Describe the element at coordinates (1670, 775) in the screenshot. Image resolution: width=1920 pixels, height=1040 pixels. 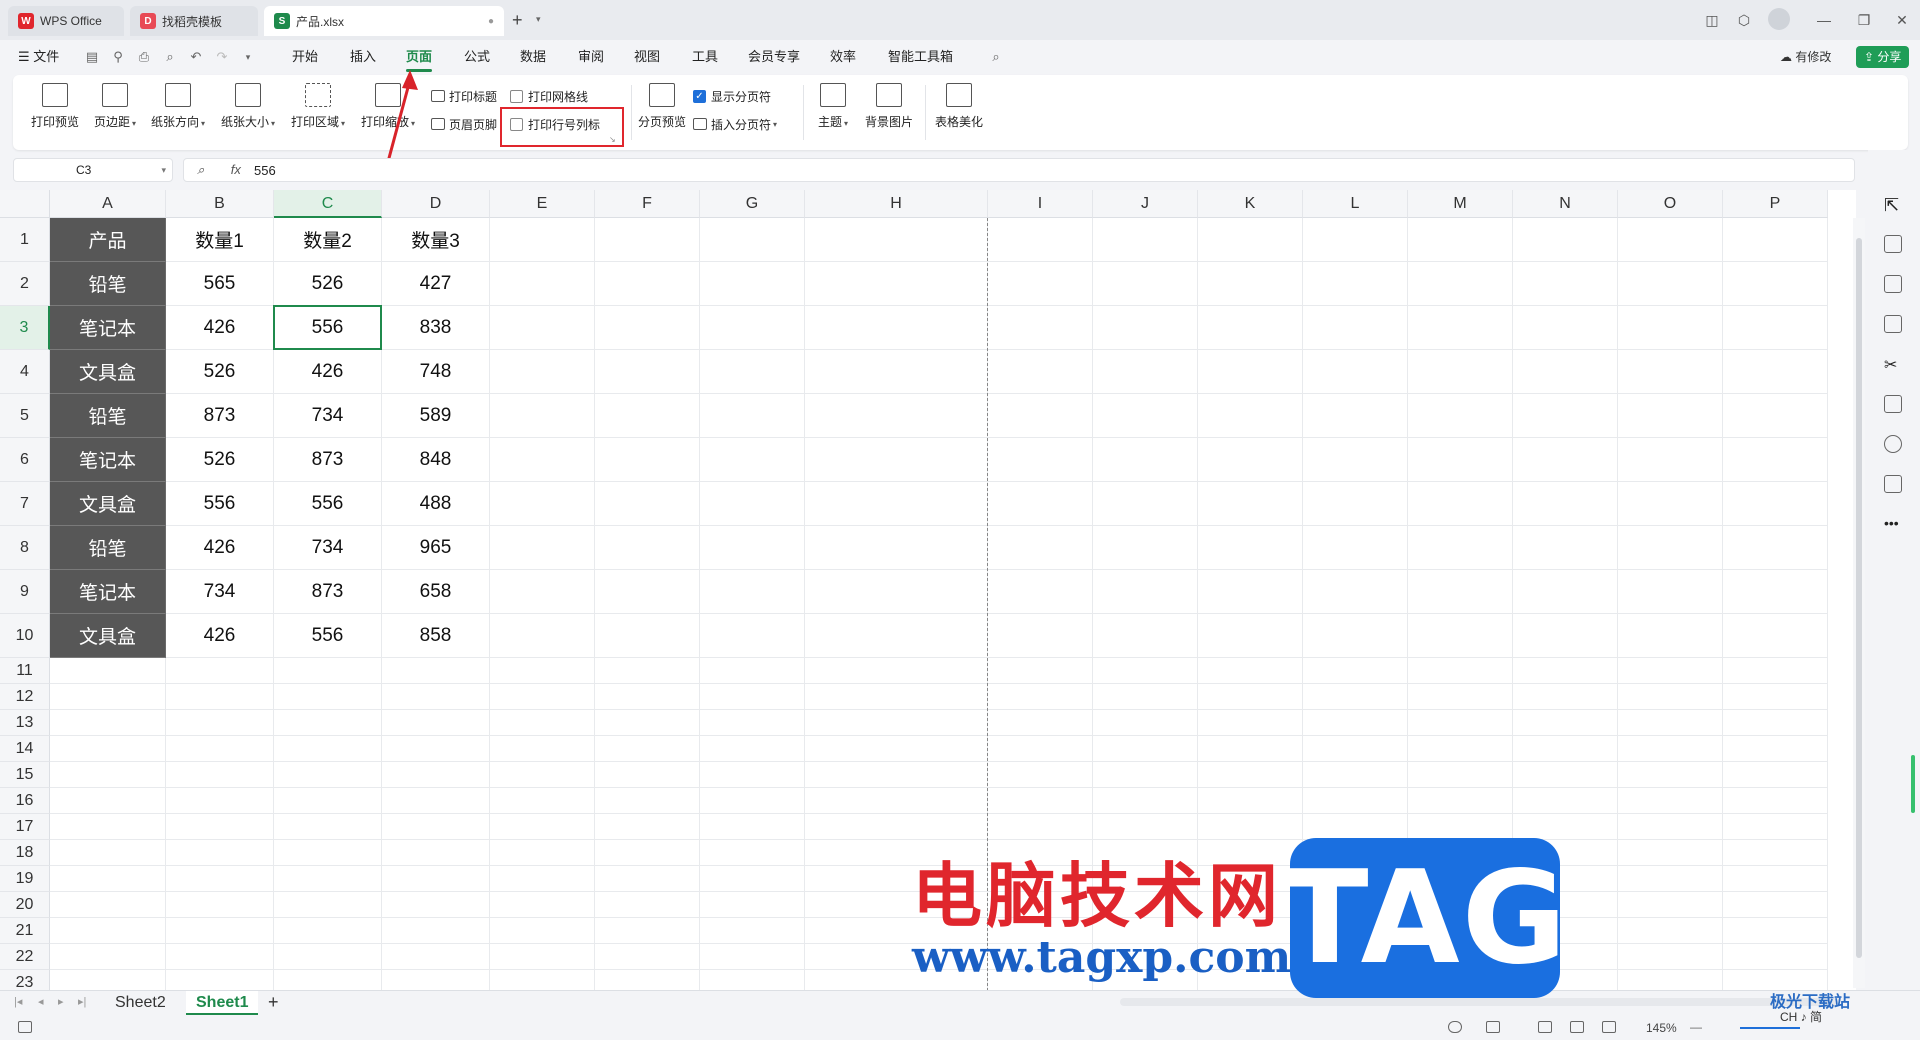
I see `cell-o15` at that location.